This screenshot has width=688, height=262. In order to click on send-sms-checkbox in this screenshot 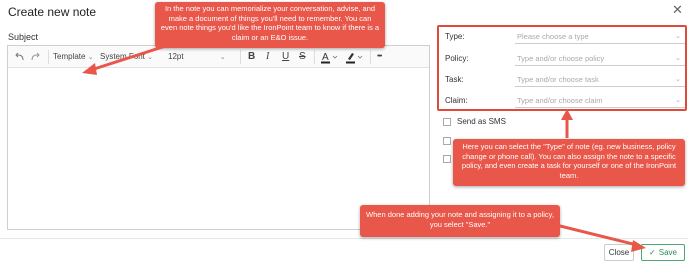, I will do `click(447, 122)`.